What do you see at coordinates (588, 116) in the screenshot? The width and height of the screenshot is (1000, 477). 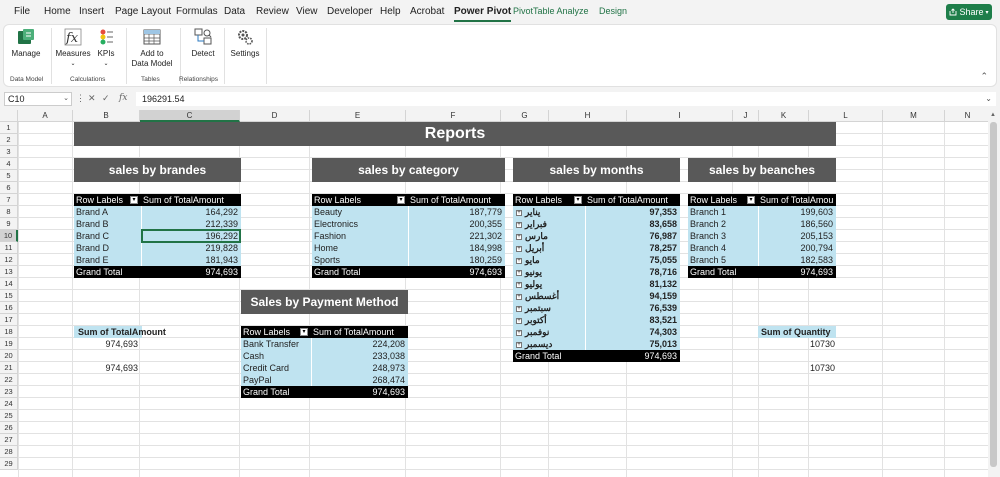 I see `column-header-h: H` at bounding box center [588, 116].